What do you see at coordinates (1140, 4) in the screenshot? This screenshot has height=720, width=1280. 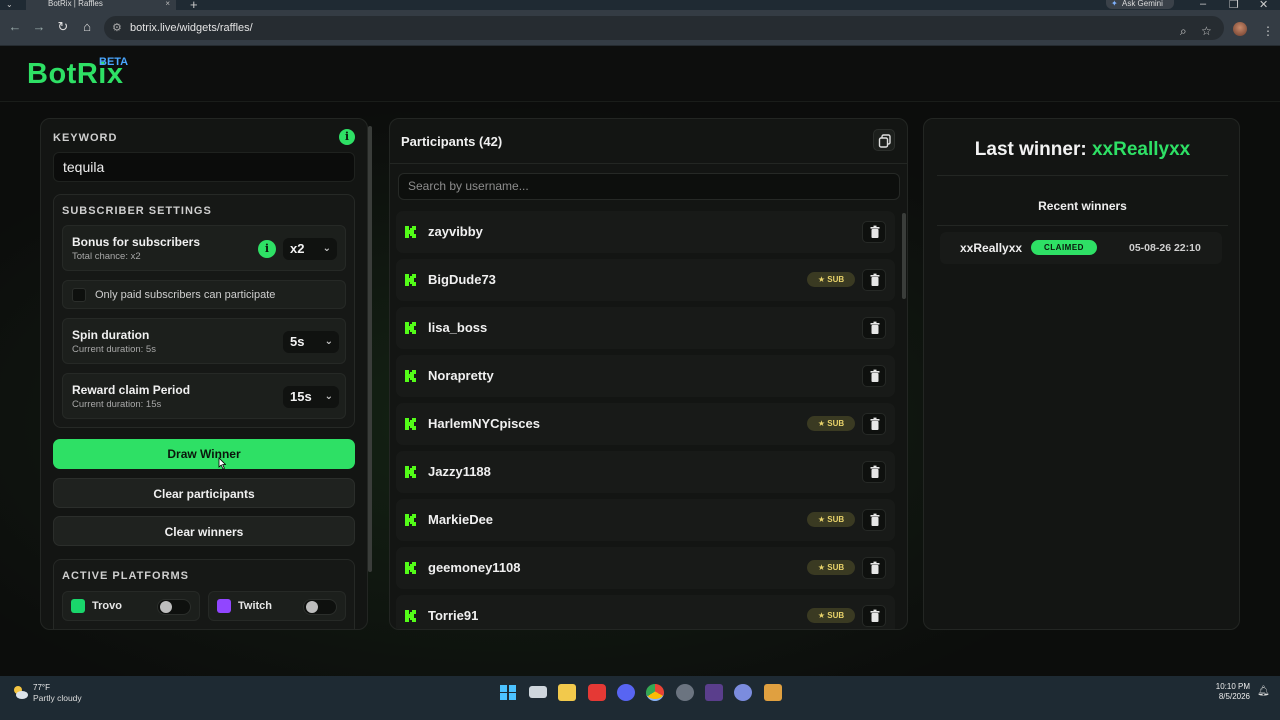 I see `ask-gemini-button: Ask Gemini` at bounding box center [1140, 4].